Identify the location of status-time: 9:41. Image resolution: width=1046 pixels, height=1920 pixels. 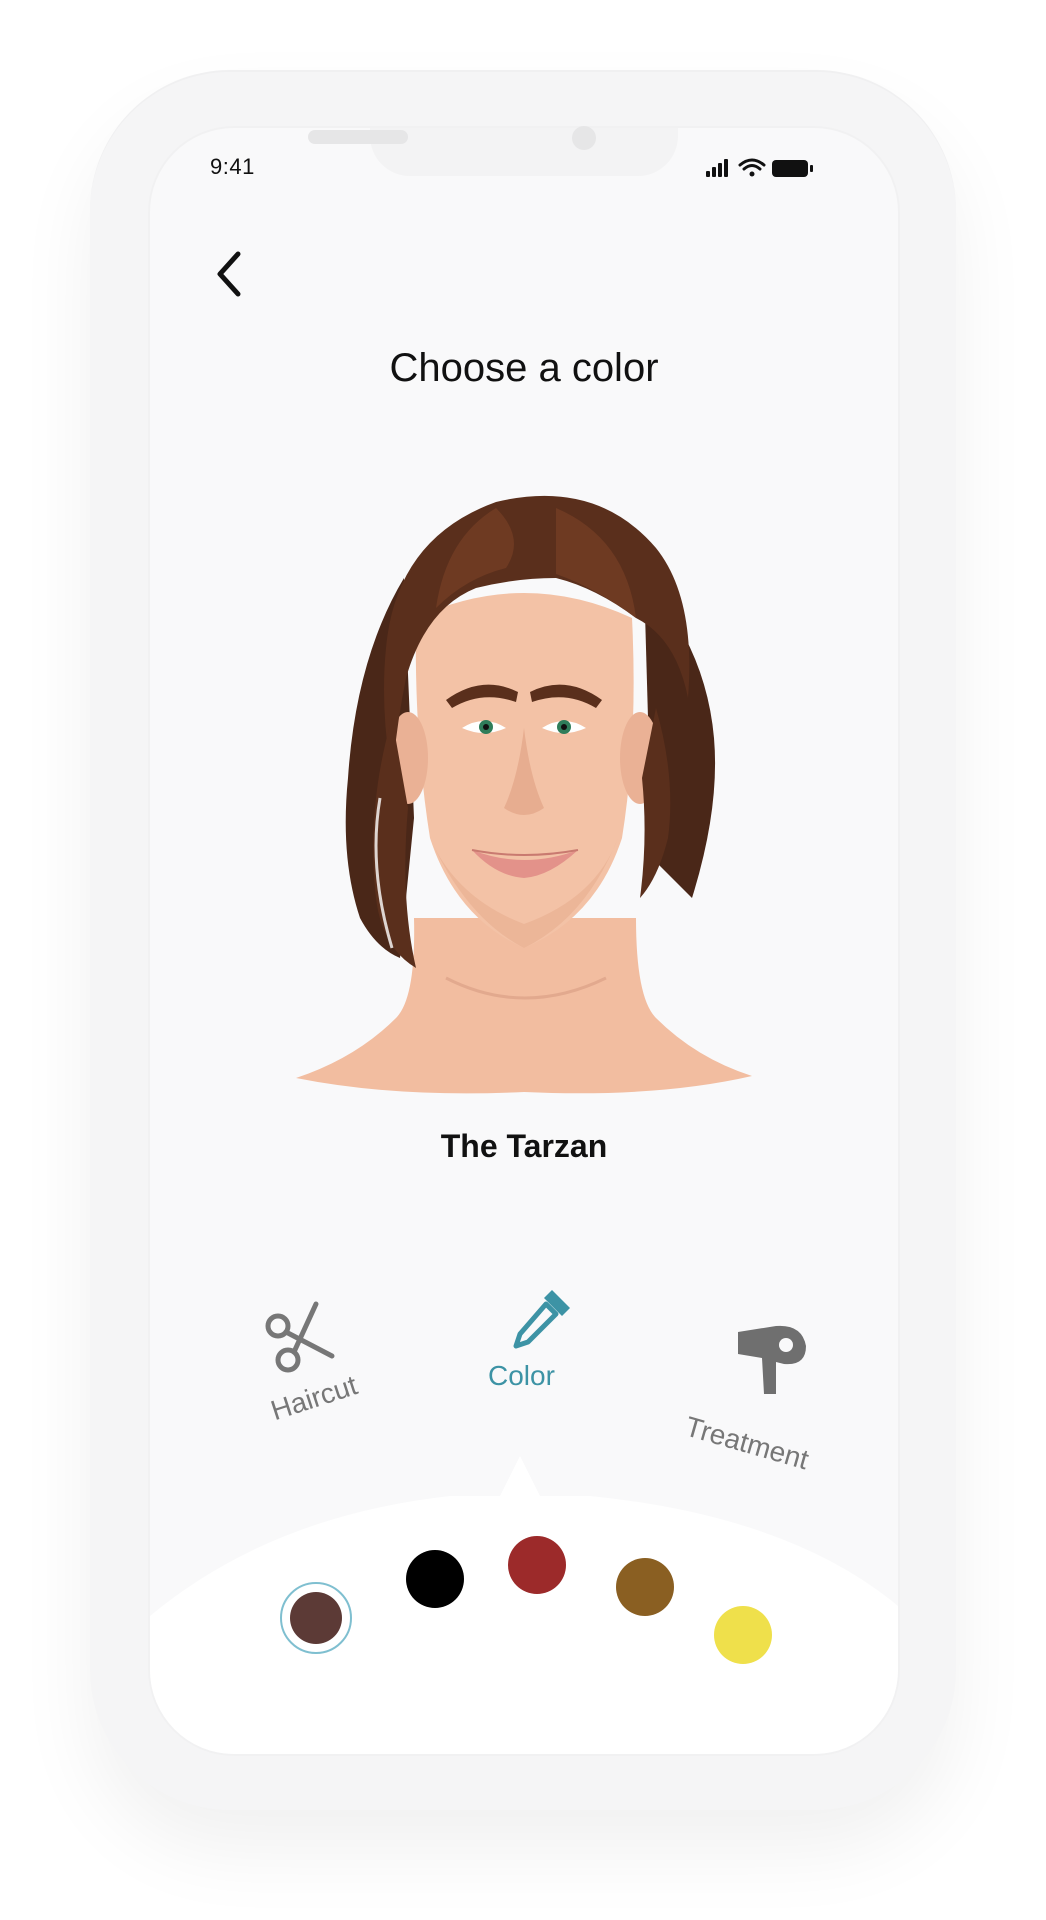
(232, 166).